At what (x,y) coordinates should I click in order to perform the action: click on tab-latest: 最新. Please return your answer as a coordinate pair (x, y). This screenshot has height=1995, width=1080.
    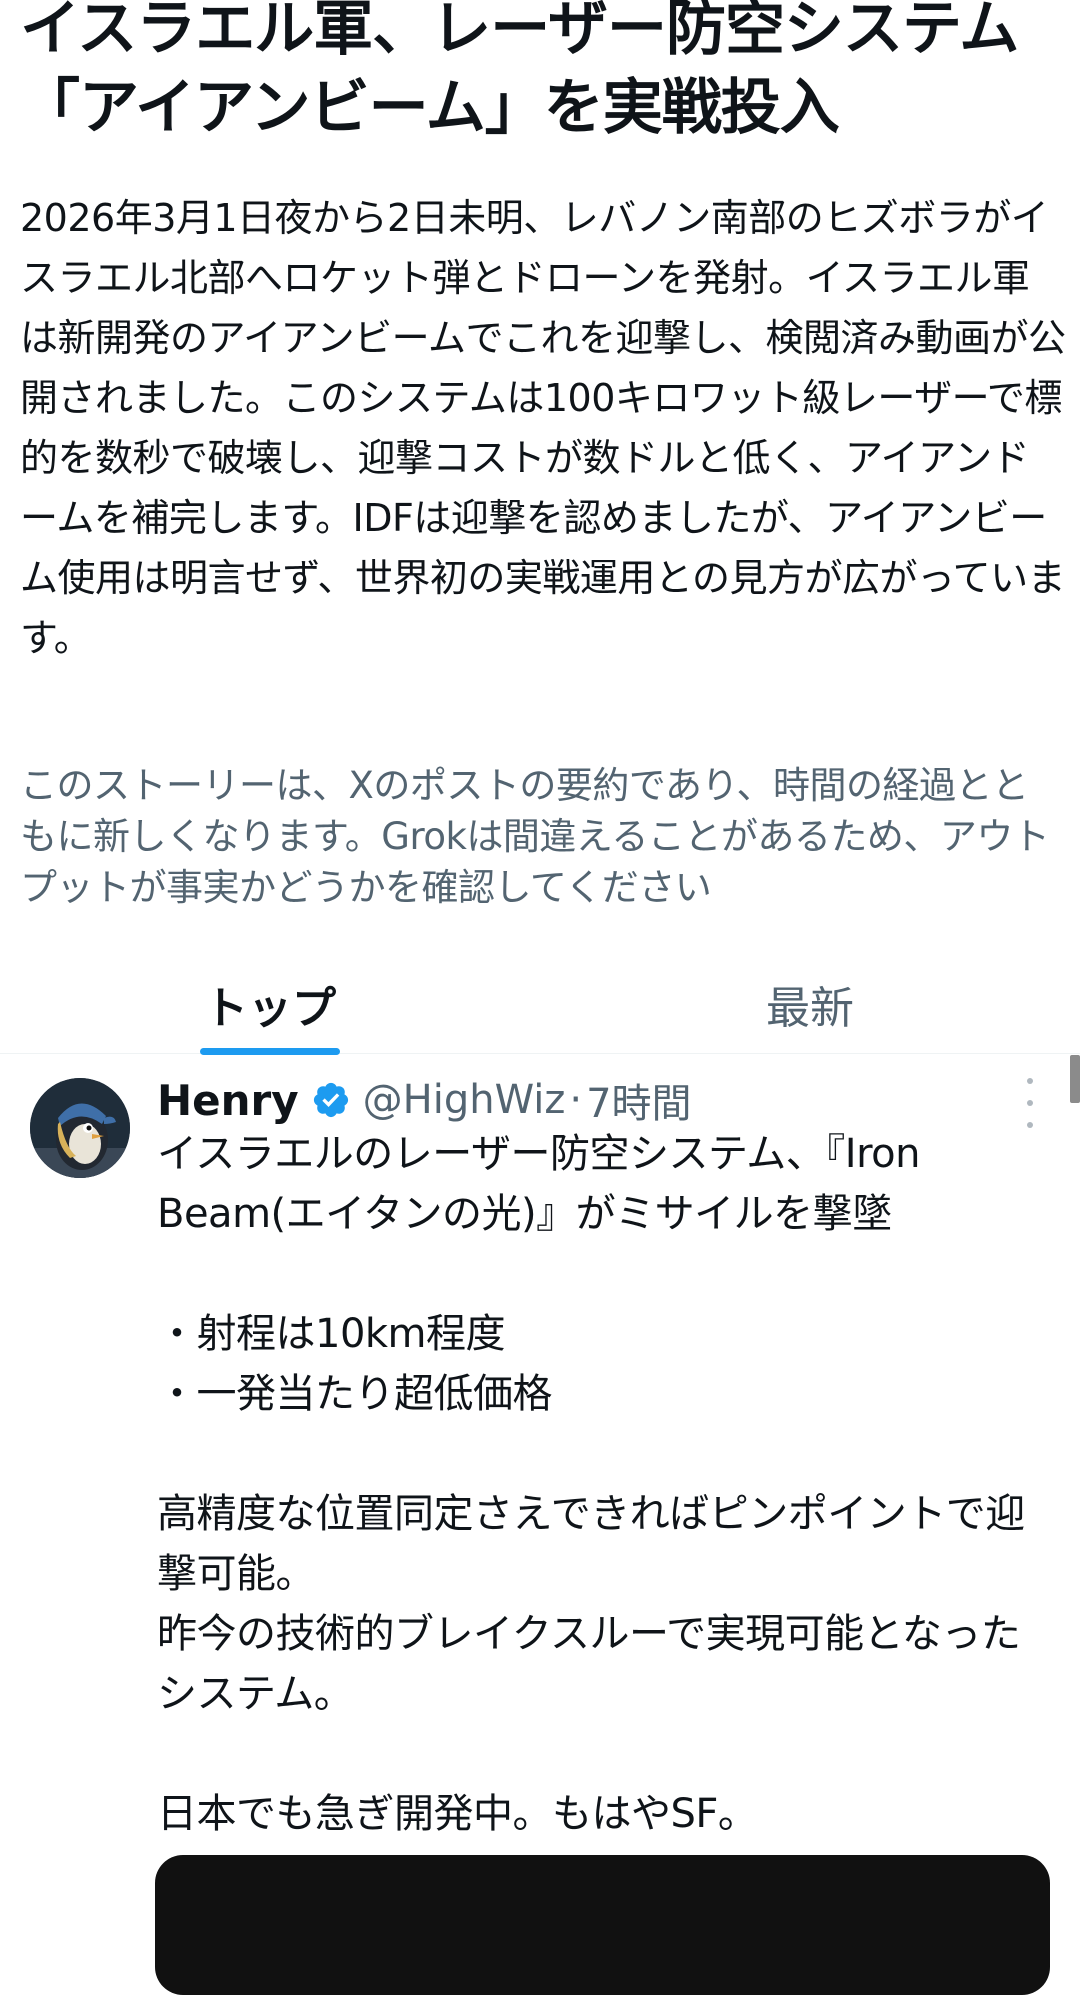
    Looking at the image, I should click on (810, 1004).